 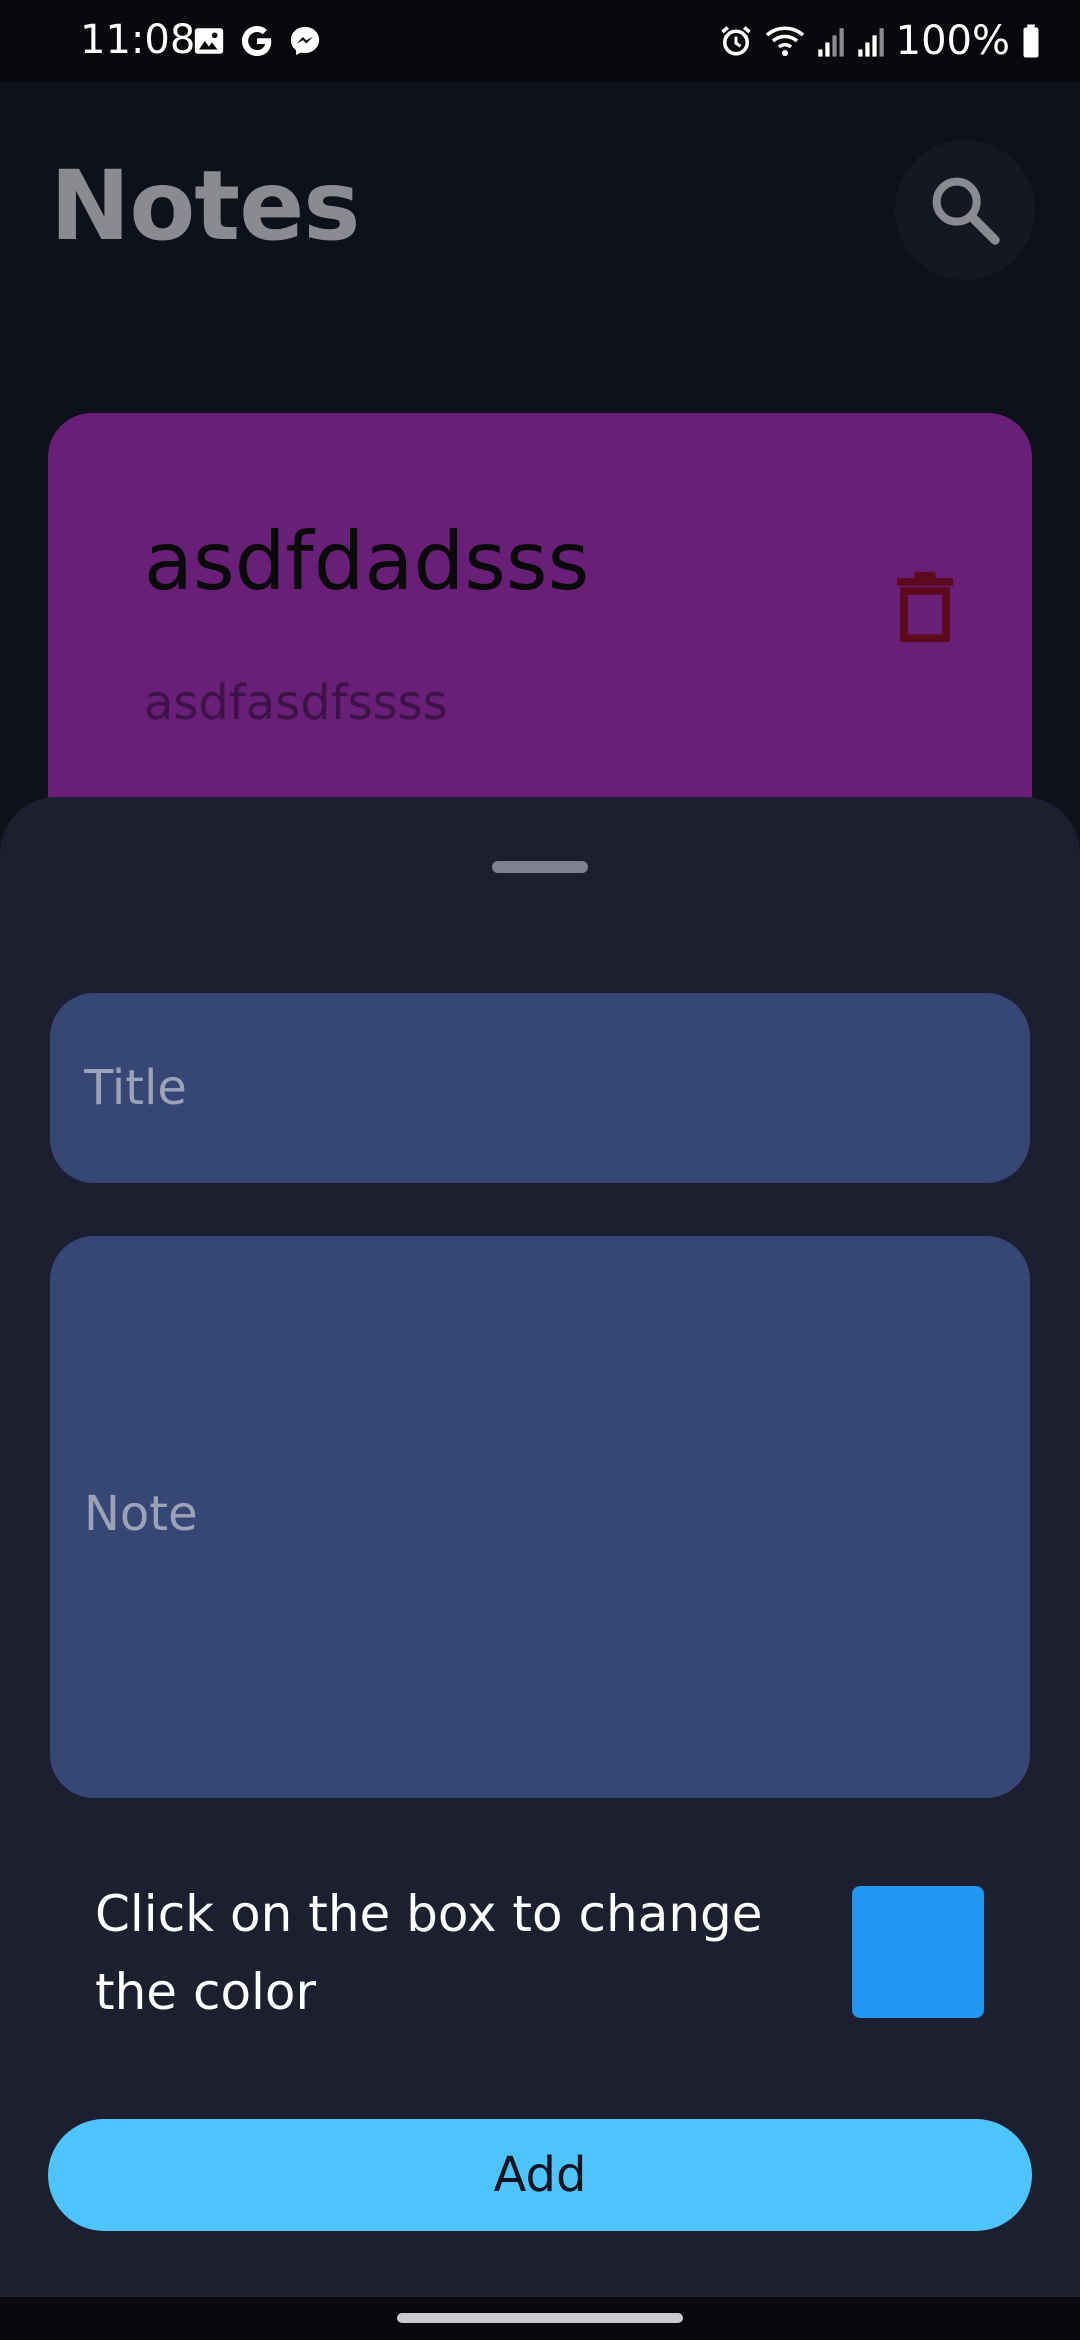 I want to click on status-time: 11:08, so click(x=138, y=40).